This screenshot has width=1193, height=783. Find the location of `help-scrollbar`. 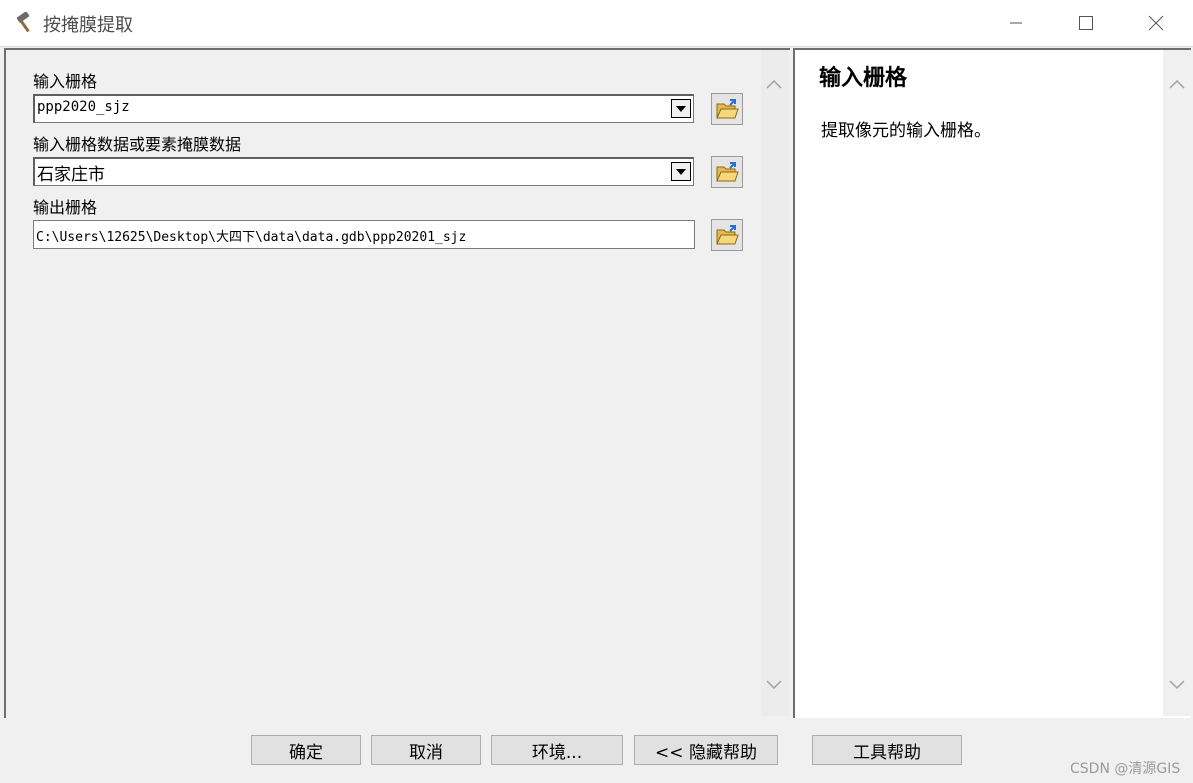

help-scrollbar is located at coordinates (1177, 383).